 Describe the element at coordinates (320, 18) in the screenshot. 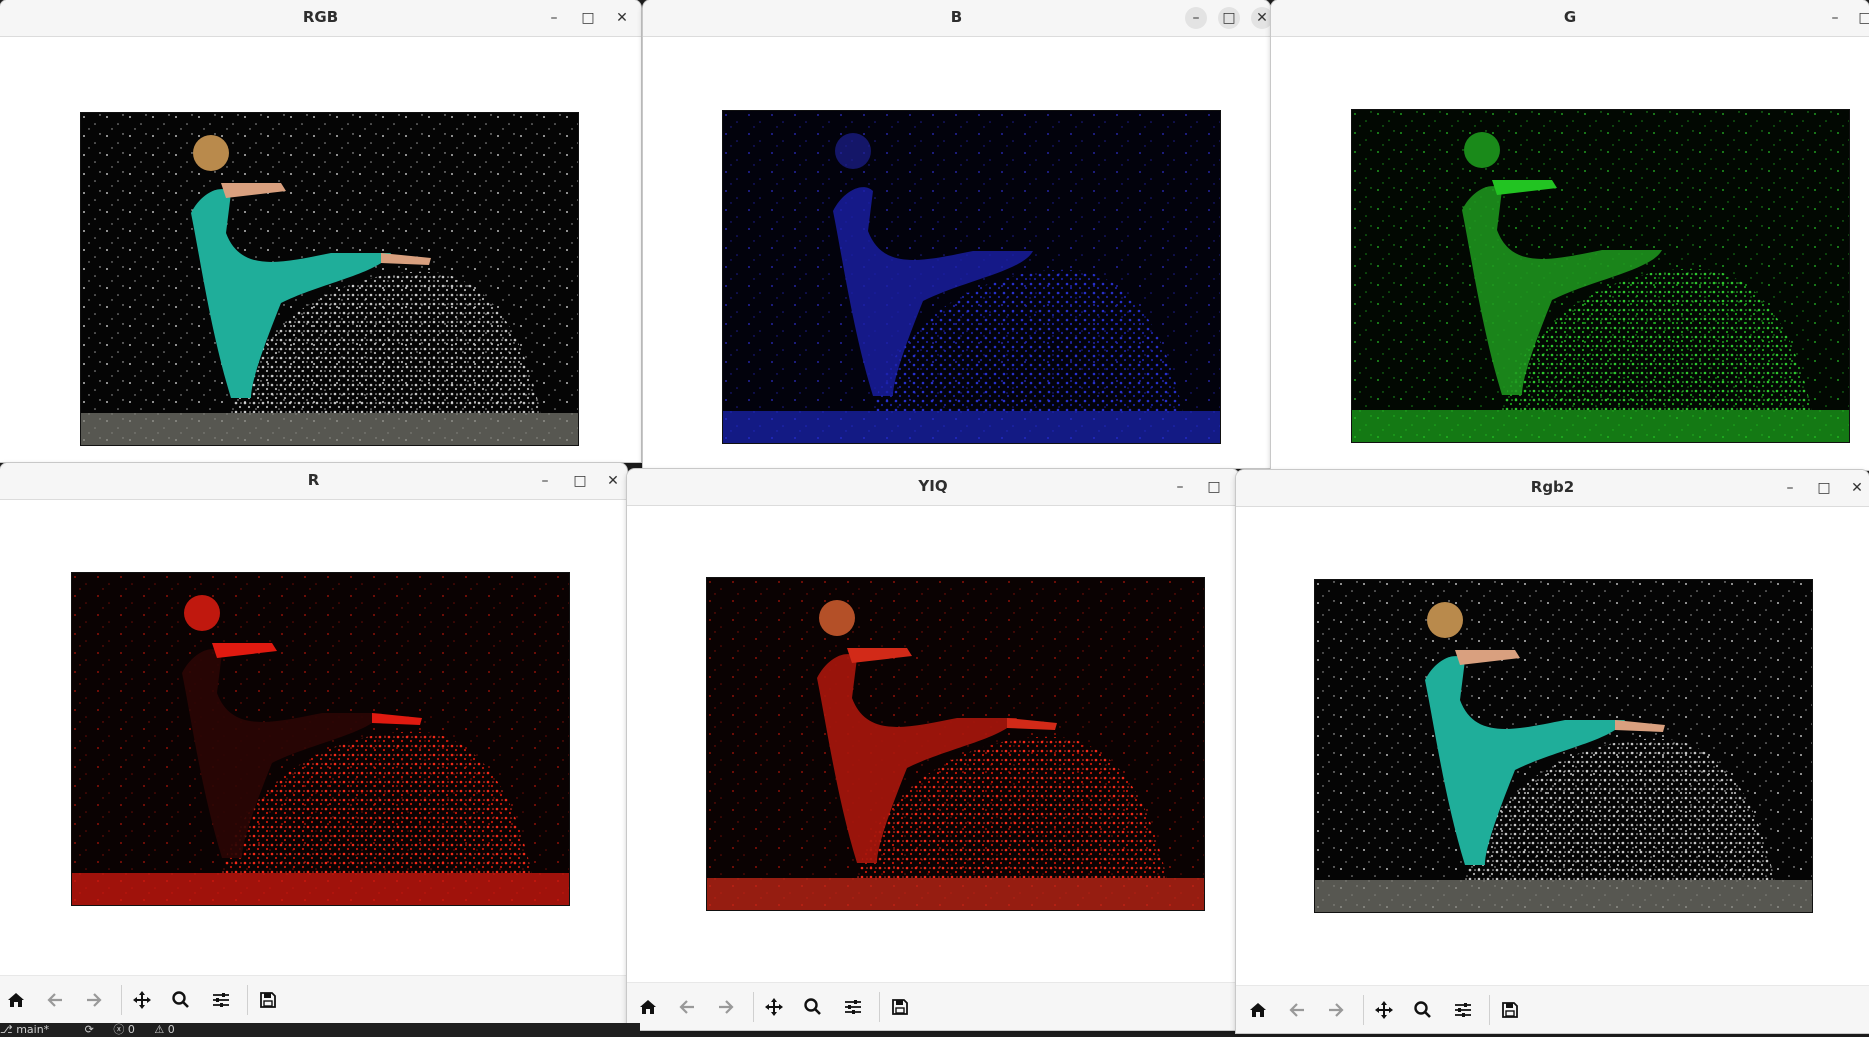

I see `titlebar: RGB – □ ✕` at that location.